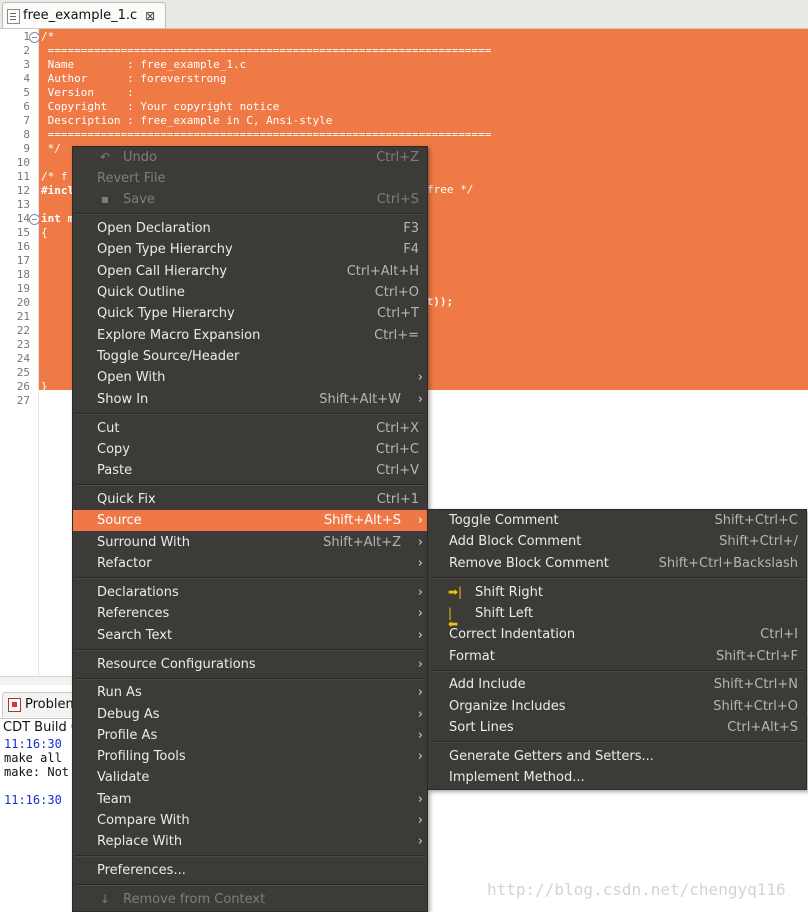  What do you see at coordinates (26, 120) in the screenshot?
I see `line-number: 7` at bounding box center [26, 120].